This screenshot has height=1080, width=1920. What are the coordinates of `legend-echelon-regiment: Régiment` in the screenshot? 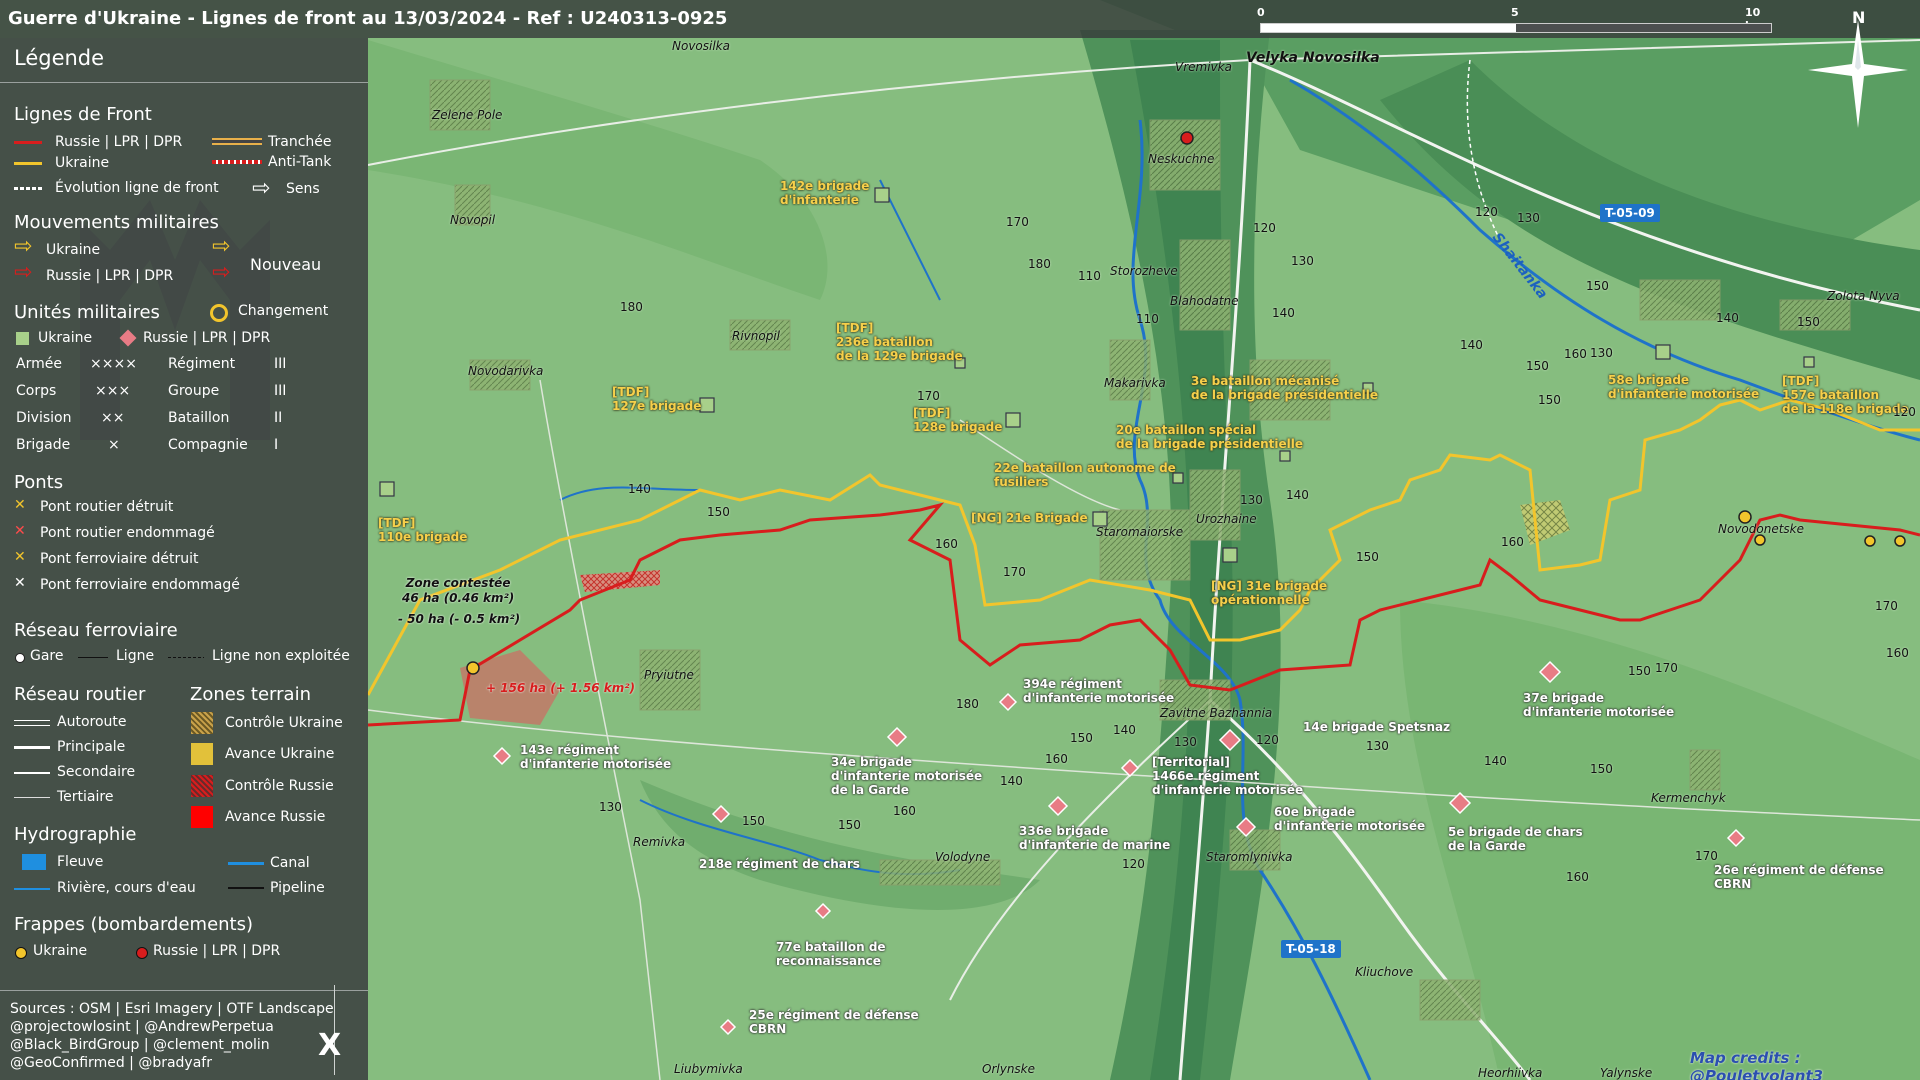 It's located at (202, 364).